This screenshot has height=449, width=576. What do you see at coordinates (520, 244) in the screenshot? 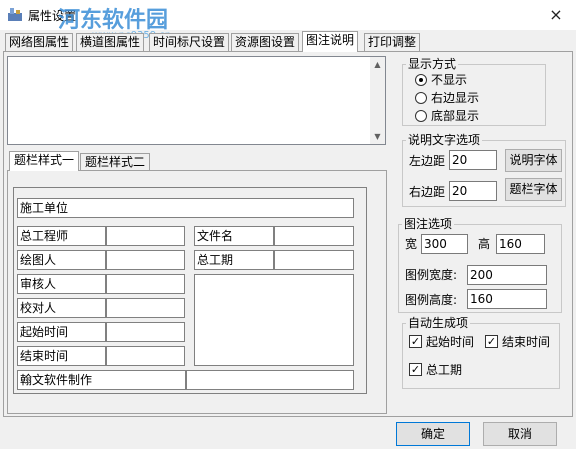
I see `height-input: 160` at bounding box center [520, 244].